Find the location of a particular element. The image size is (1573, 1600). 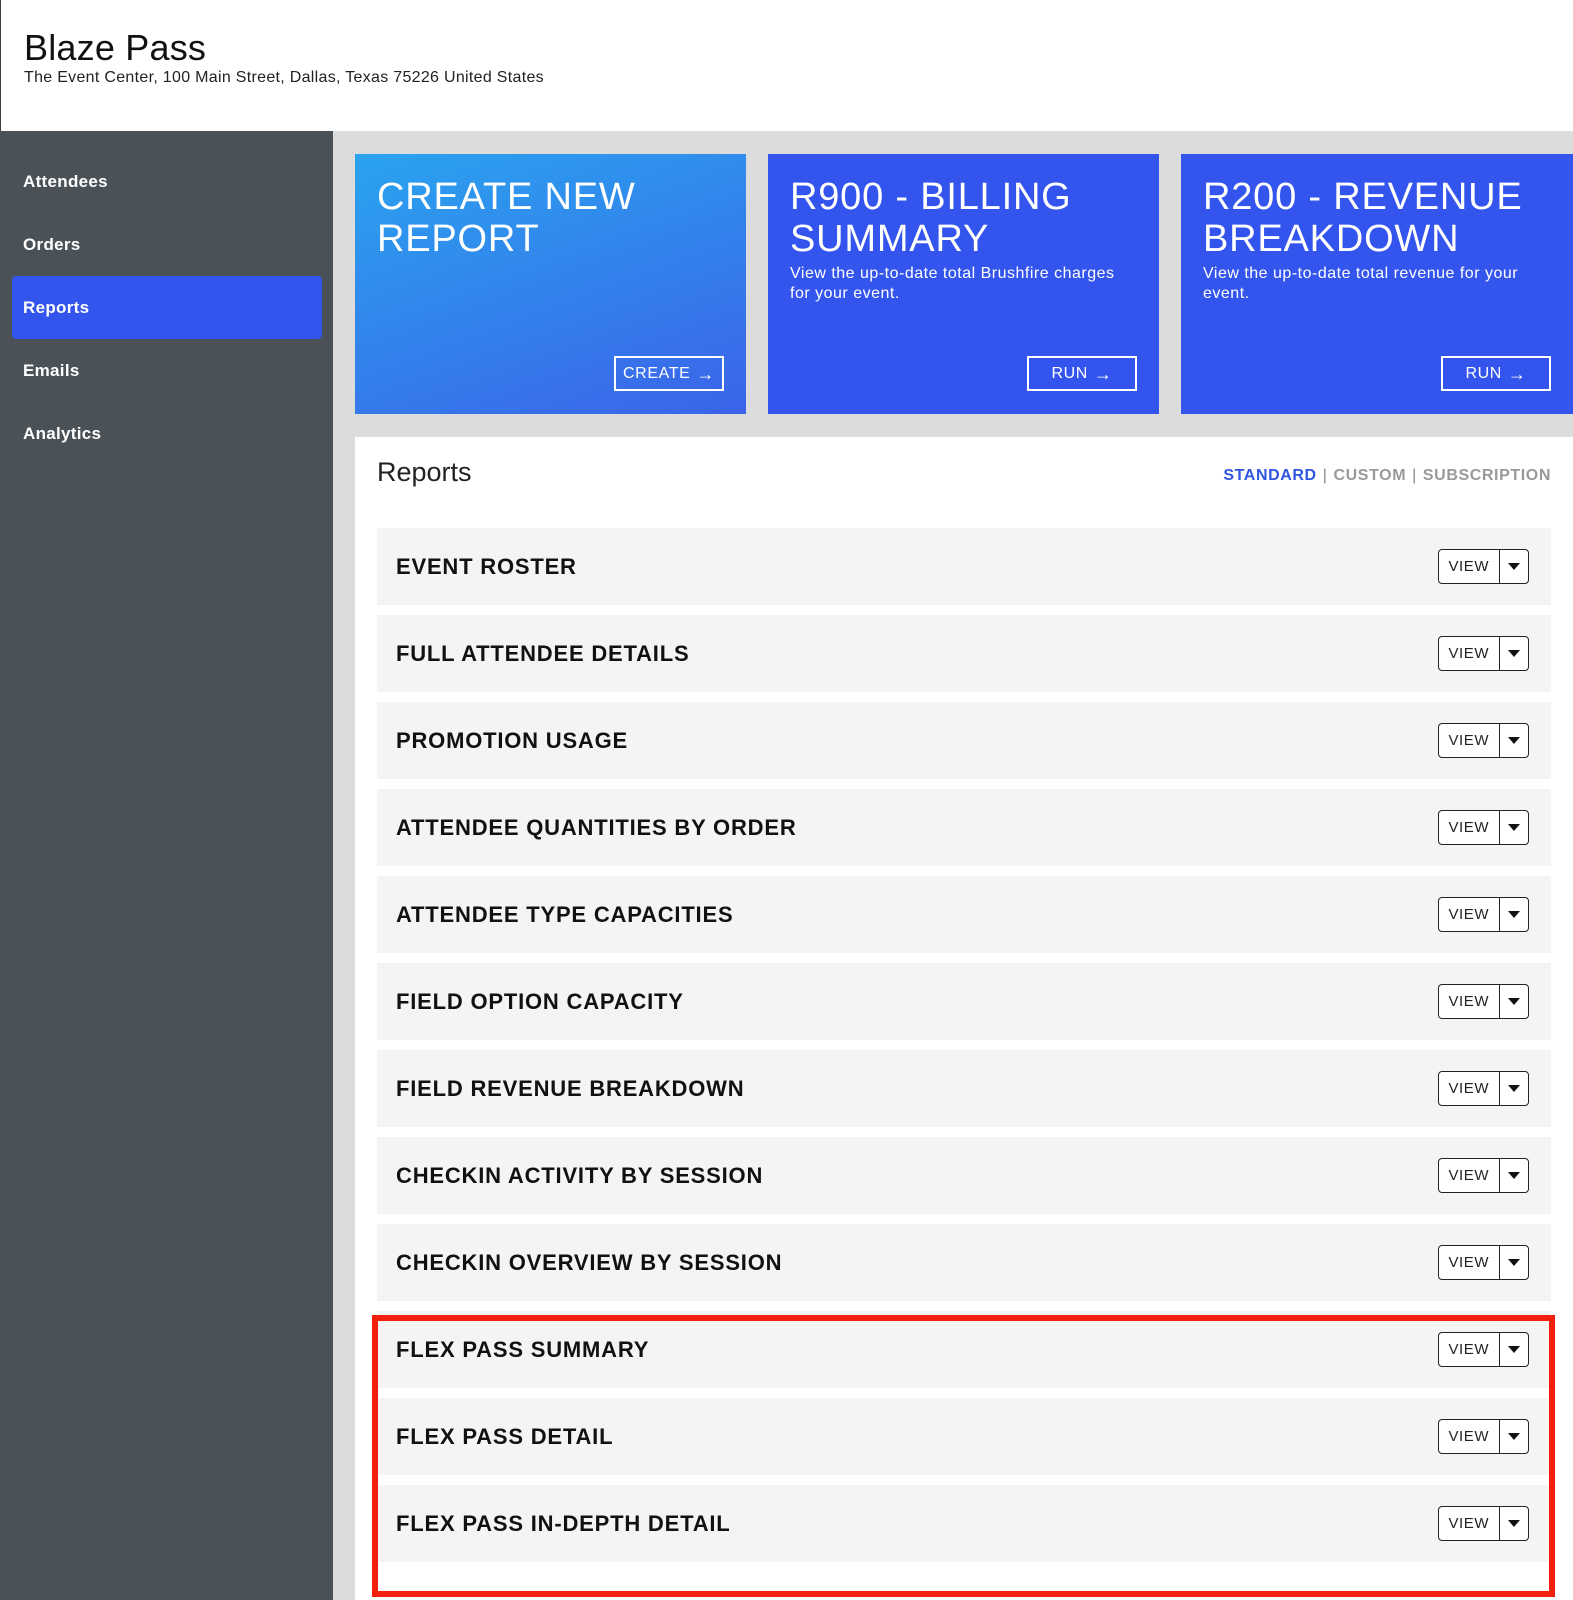

report-row: FULL ATTENDEE DETAILS VIEW is located at coordinates (964, 653).